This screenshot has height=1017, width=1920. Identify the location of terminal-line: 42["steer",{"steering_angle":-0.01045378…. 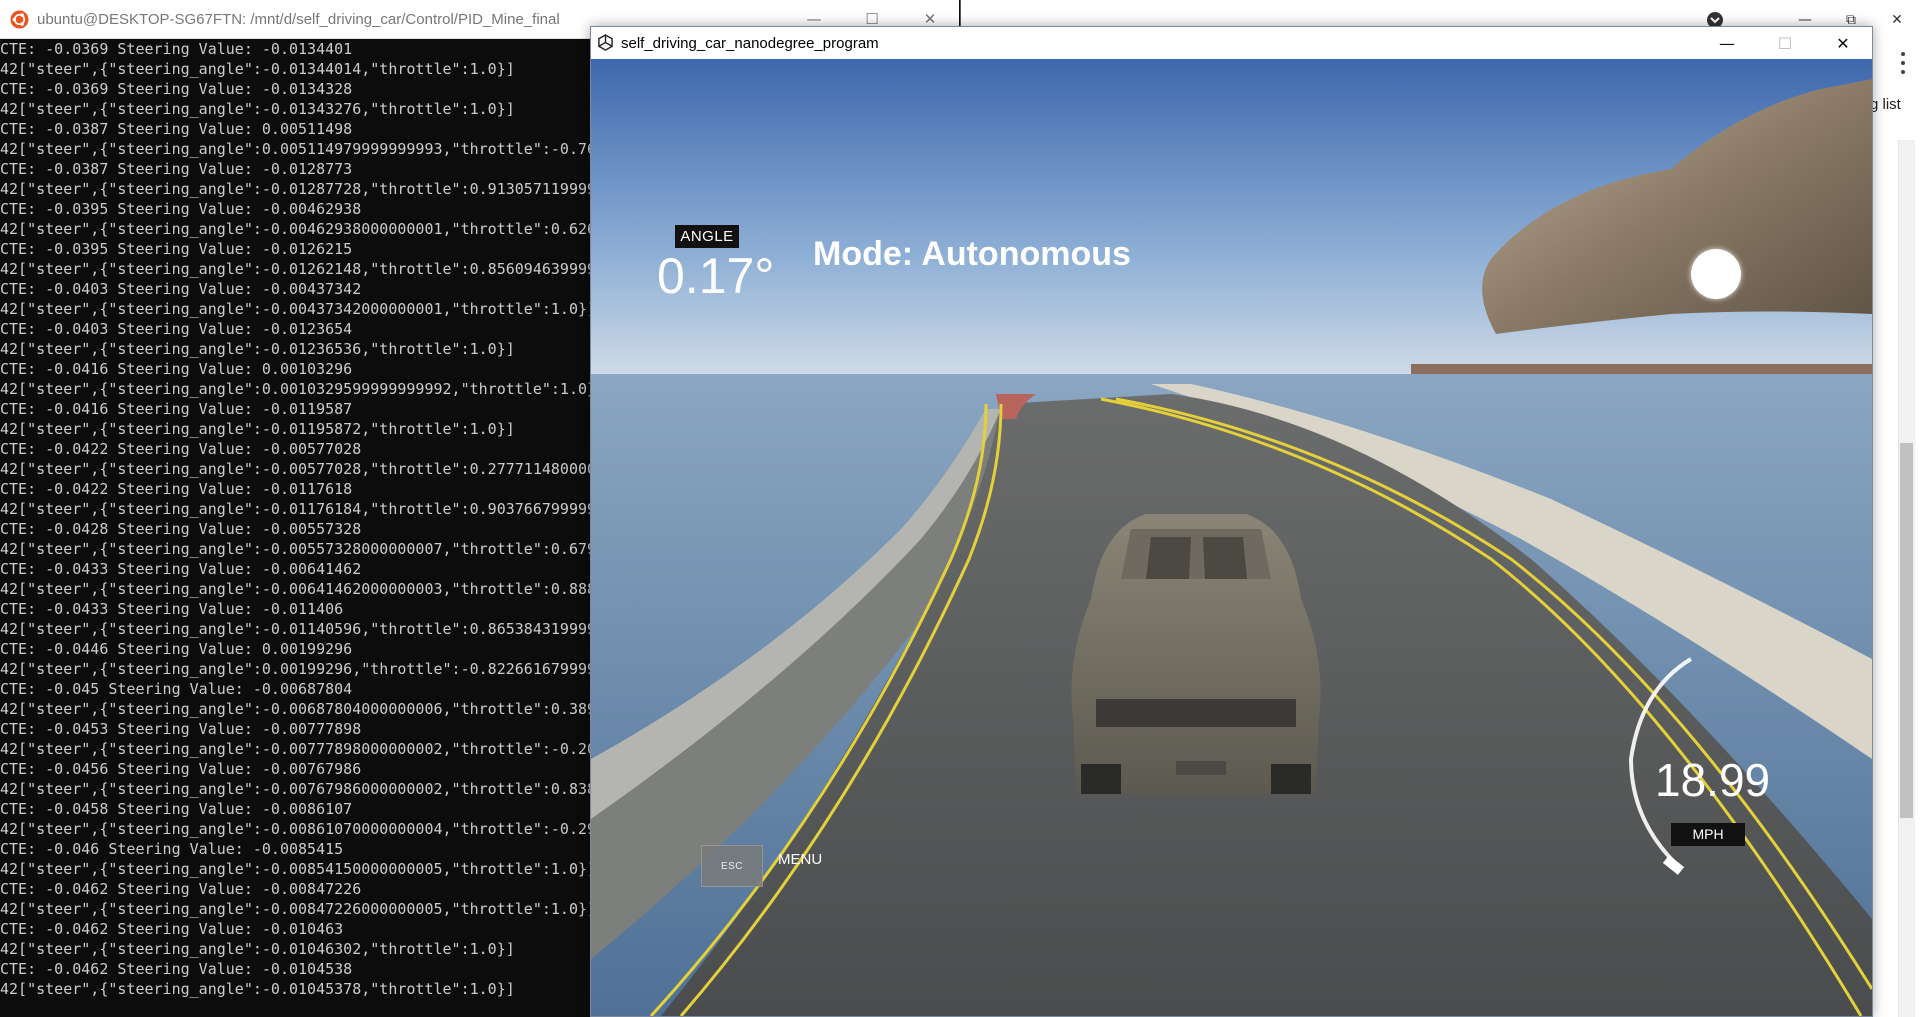
(257, 989).